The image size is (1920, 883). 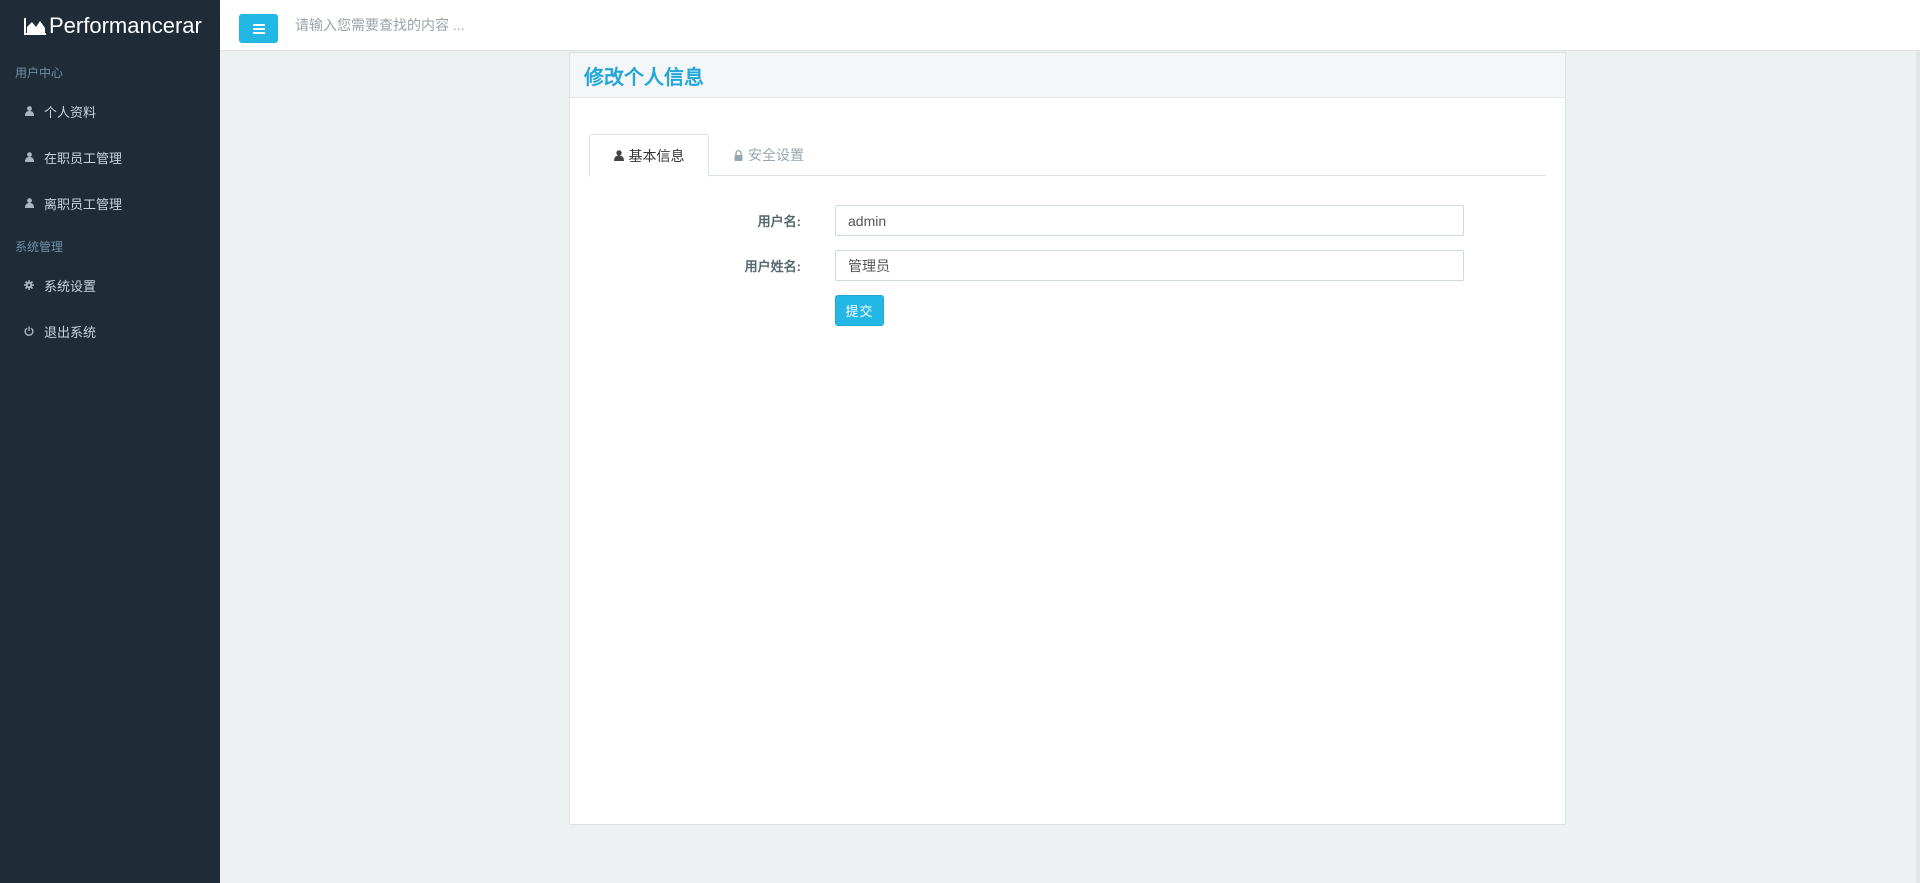 What do you see at coordinates (110, 331) in the screenshot?
I see `sidebar-item-logout: 退出系统` at bounding box center [110, 331].